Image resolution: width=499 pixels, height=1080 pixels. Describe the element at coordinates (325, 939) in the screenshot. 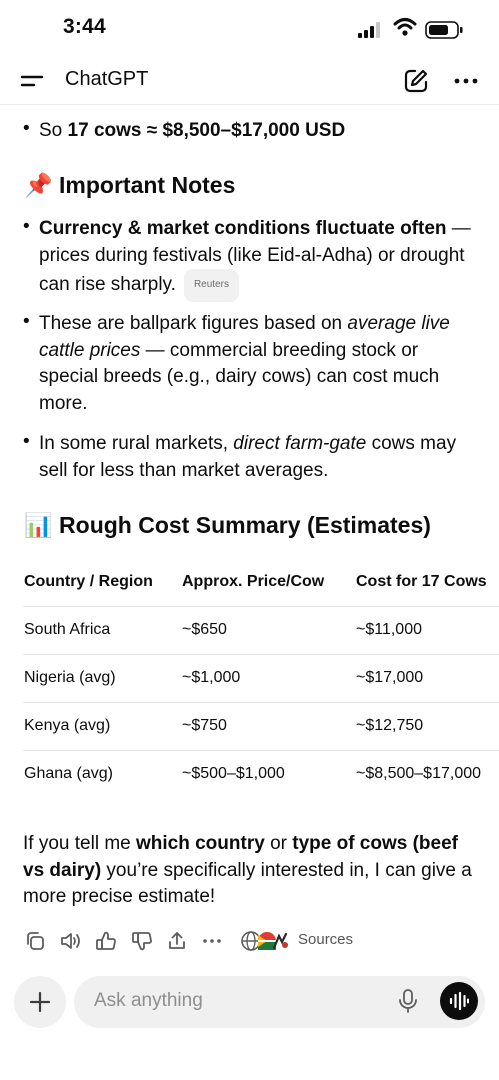

I see `sources-button: Sources` at that location.